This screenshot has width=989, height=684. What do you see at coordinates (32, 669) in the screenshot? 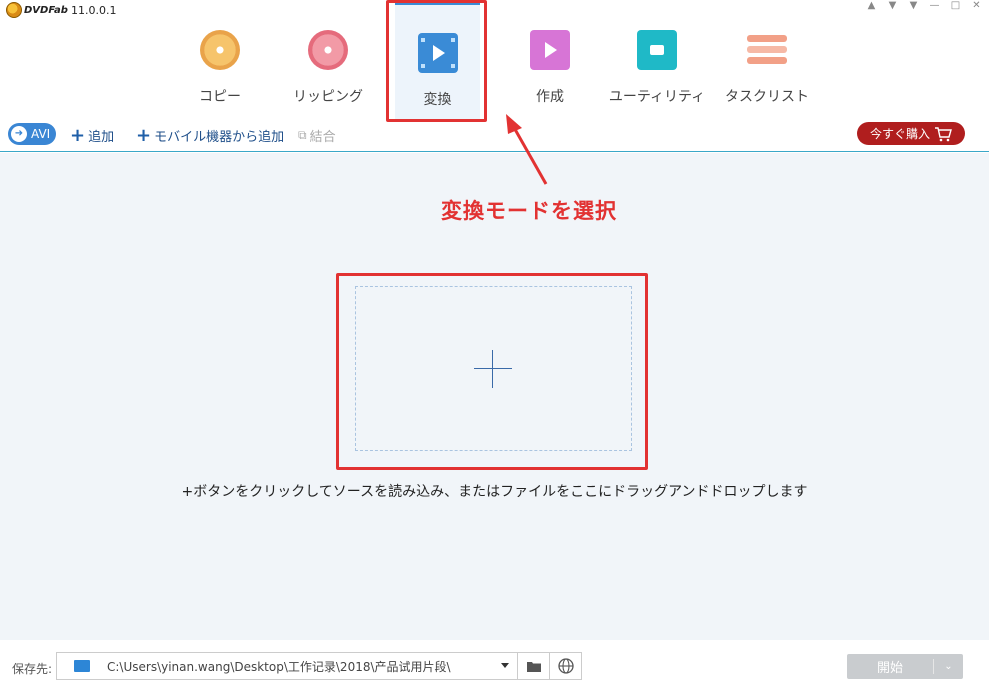
I see `save-to-label: 保存先:` at bounding box center [32, 669].